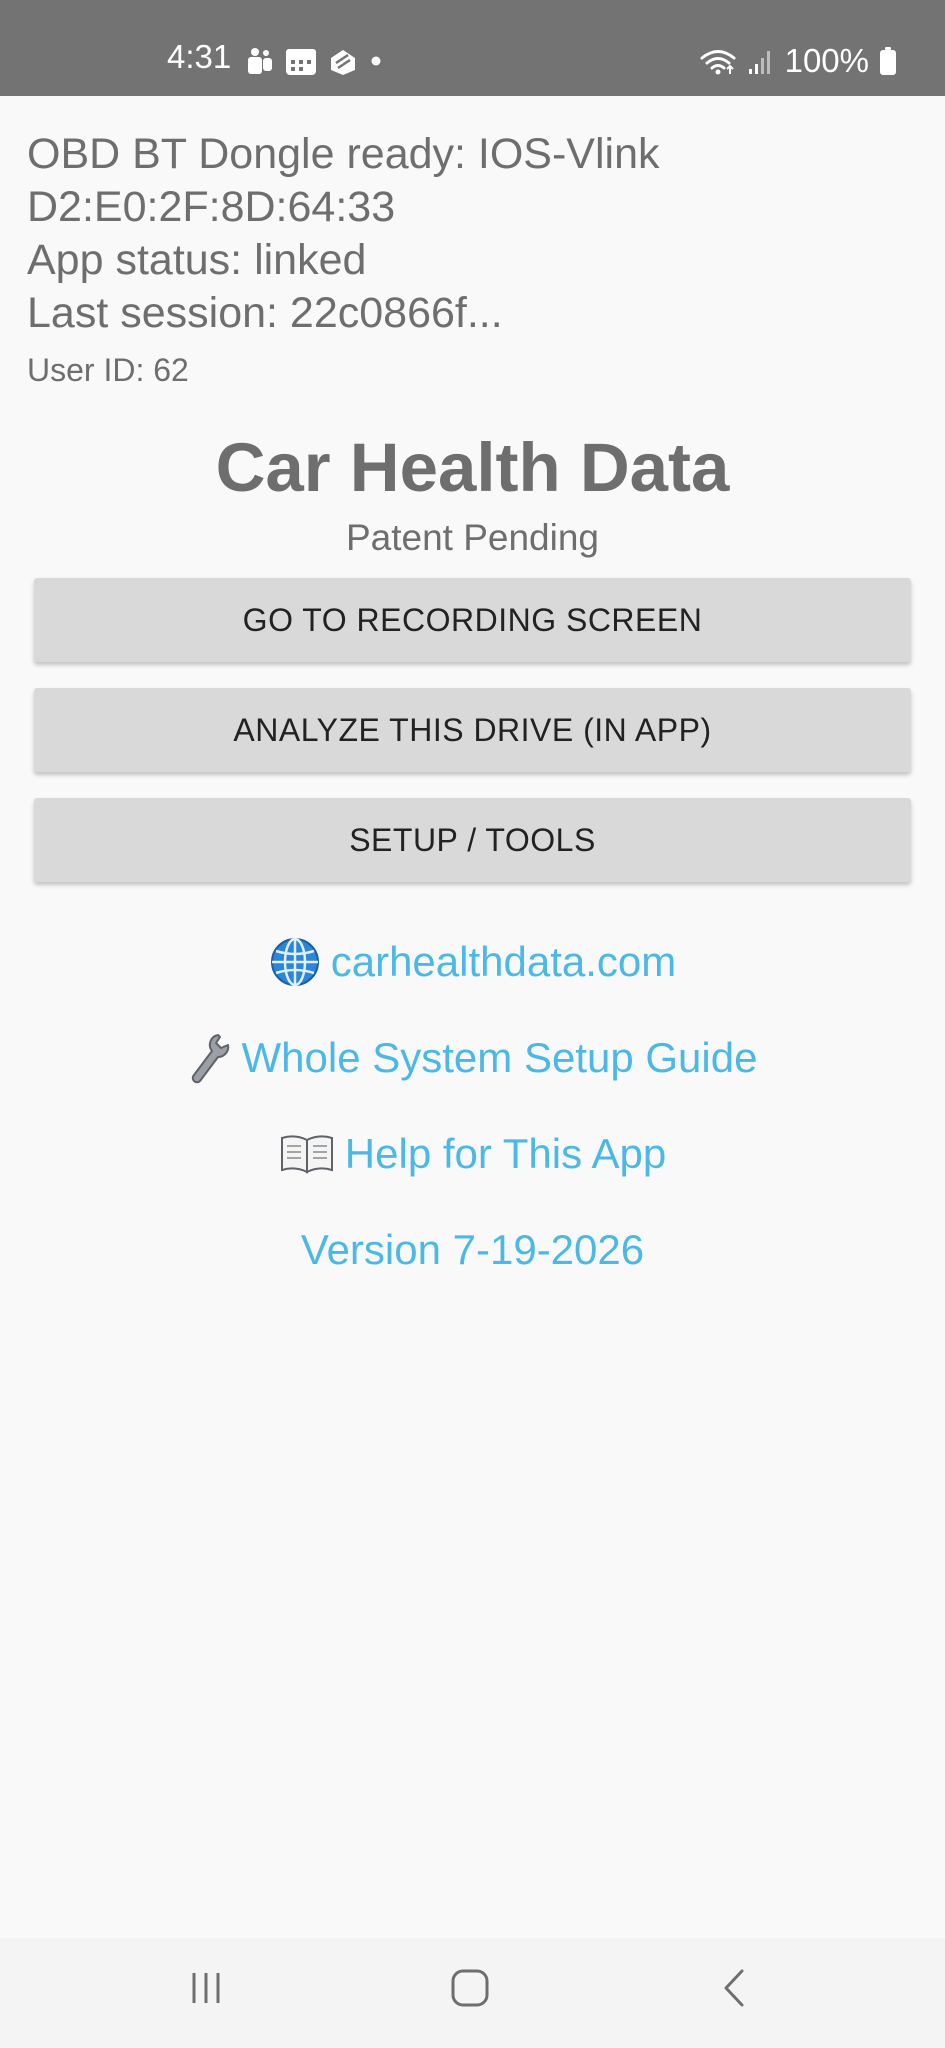 Image resolution: width=945 pixels, height=2048 pixels. What do you see at coordinates (199, 56) in the screenshot?
I see `status-time: 4:31` at bounding box center [199, 56].